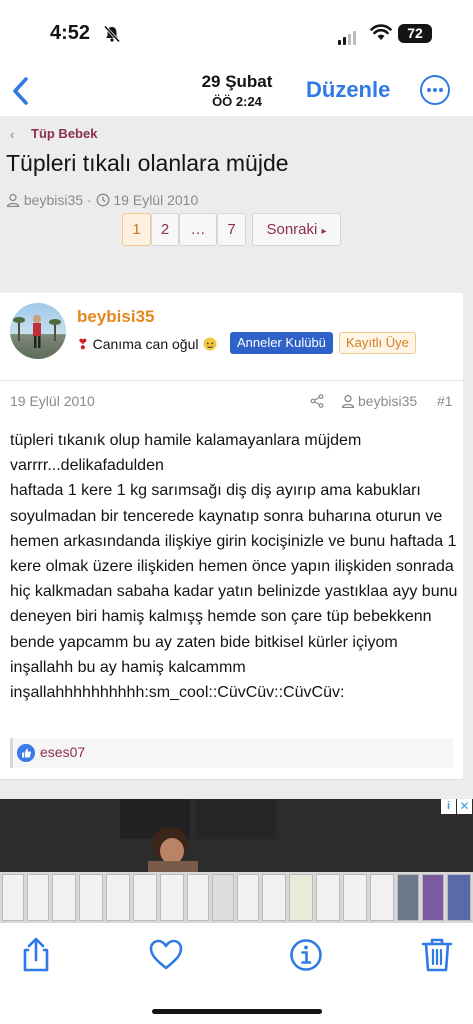 This screenshot has width=473, height=1024. I want to click on heart-icon, so click(166, 955).